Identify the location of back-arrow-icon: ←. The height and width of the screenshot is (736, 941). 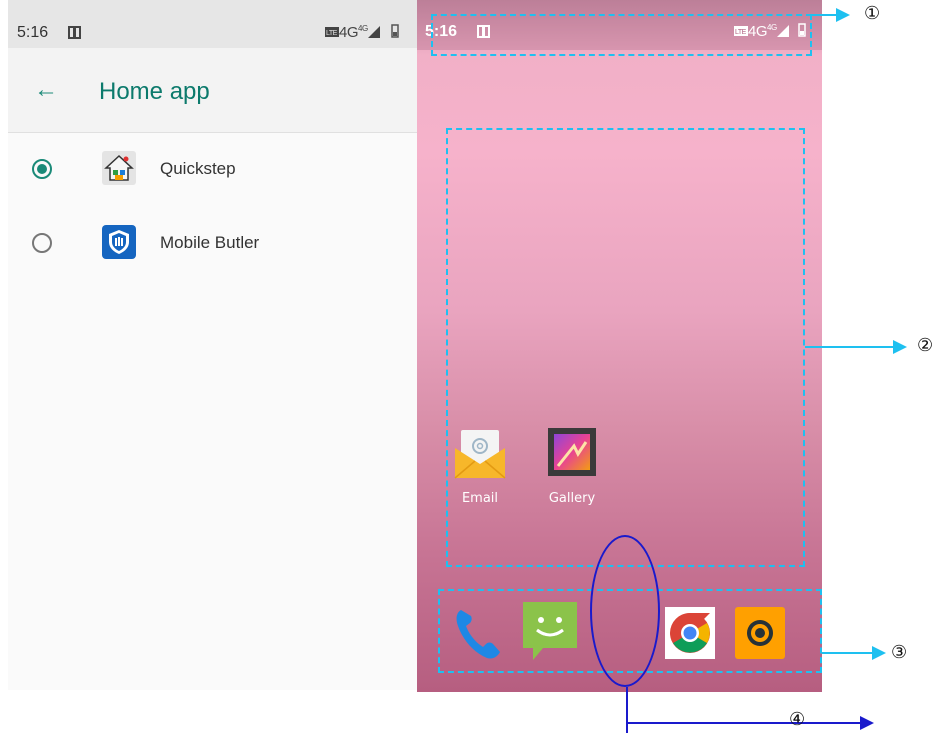
(46, 90).